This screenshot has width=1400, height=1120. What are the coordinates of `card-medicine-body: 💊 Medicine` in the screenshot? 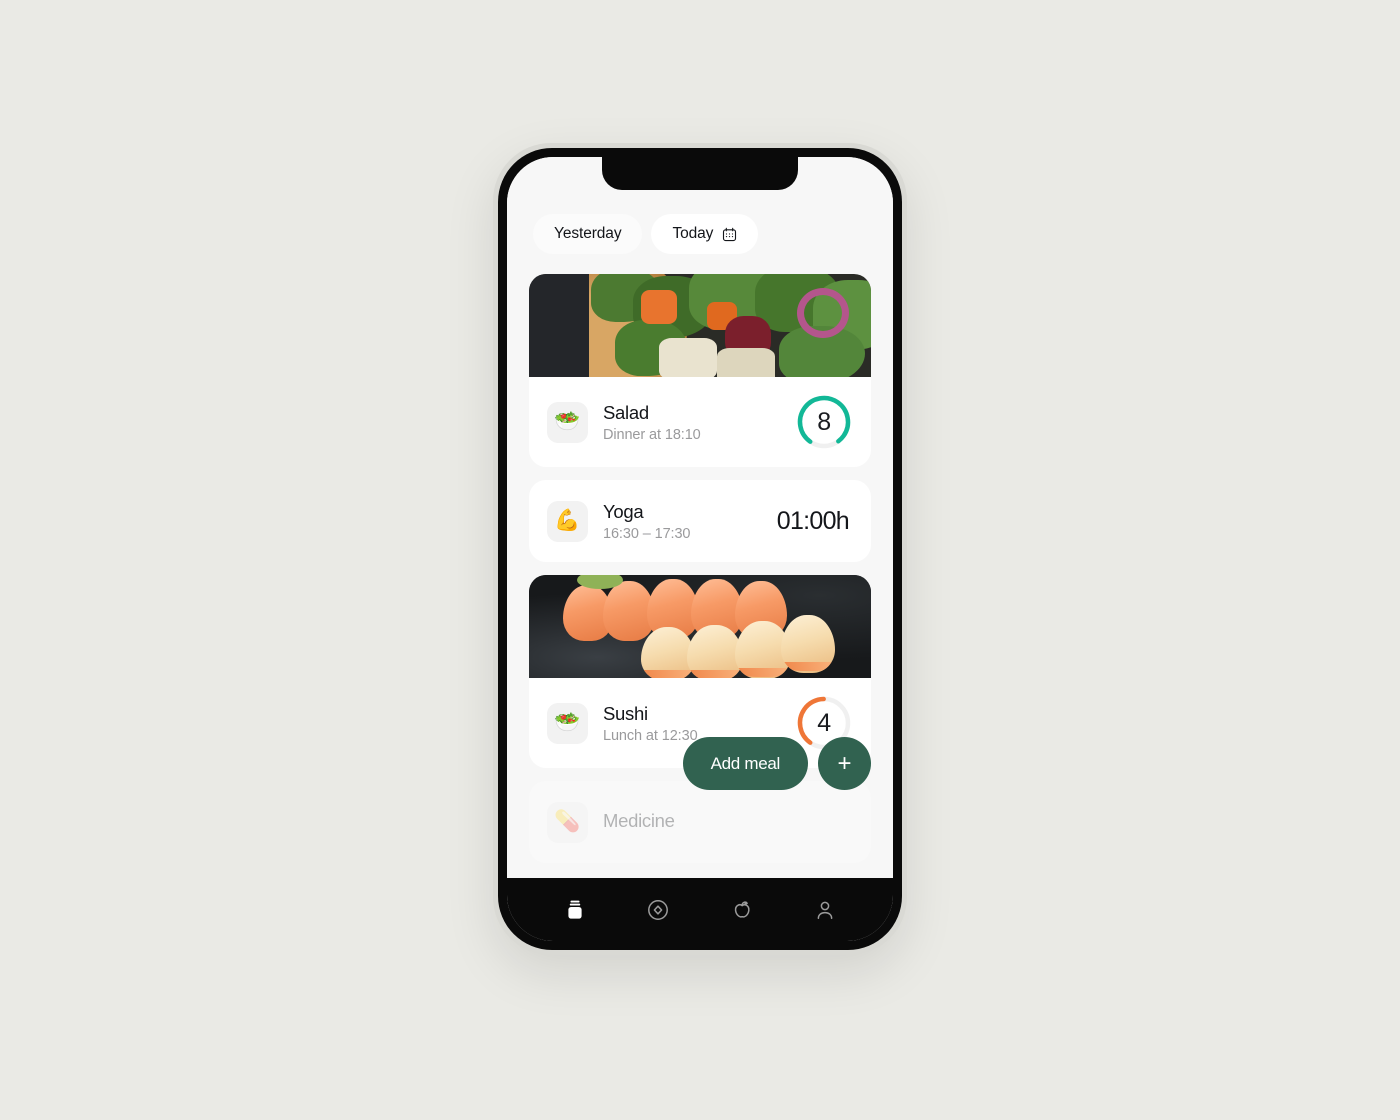 It's located at (700, 822).